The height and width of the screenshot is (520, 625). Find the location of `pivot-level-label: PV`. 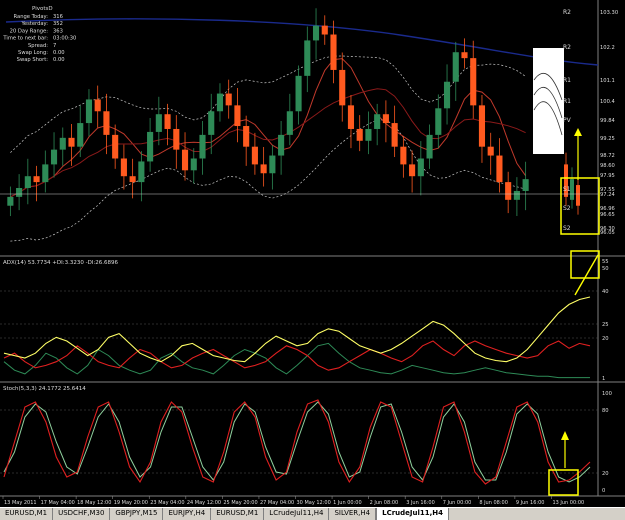

pivot-level-label: PV is located at coordinates (567, 120).